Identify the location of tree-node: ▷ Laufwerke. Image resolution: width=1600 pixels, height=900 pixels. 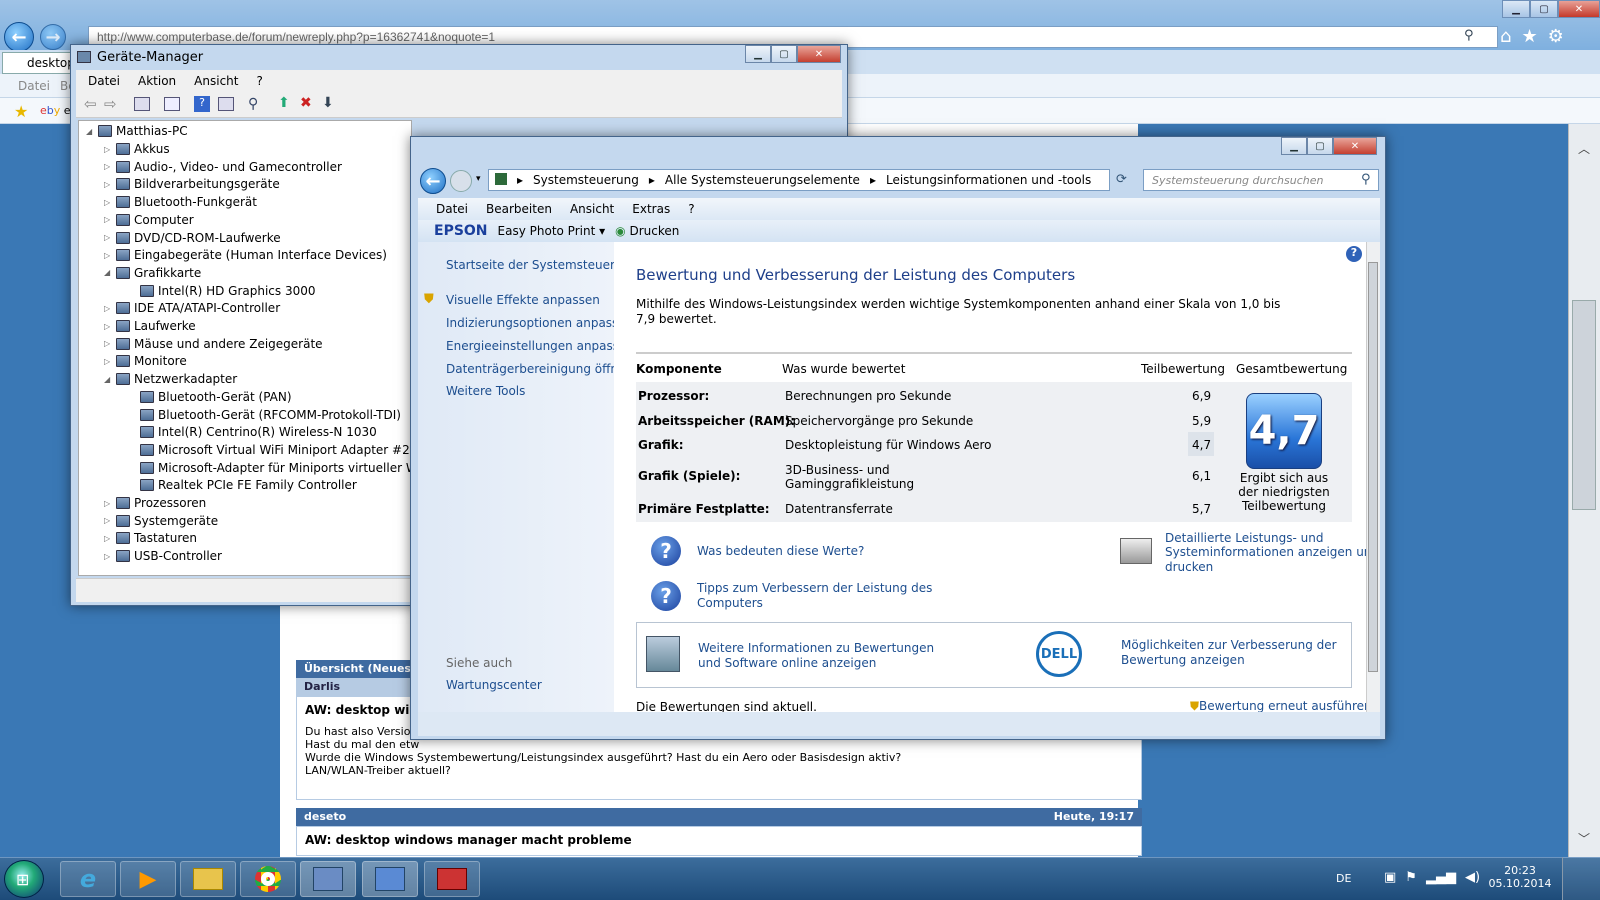
(150, 326).